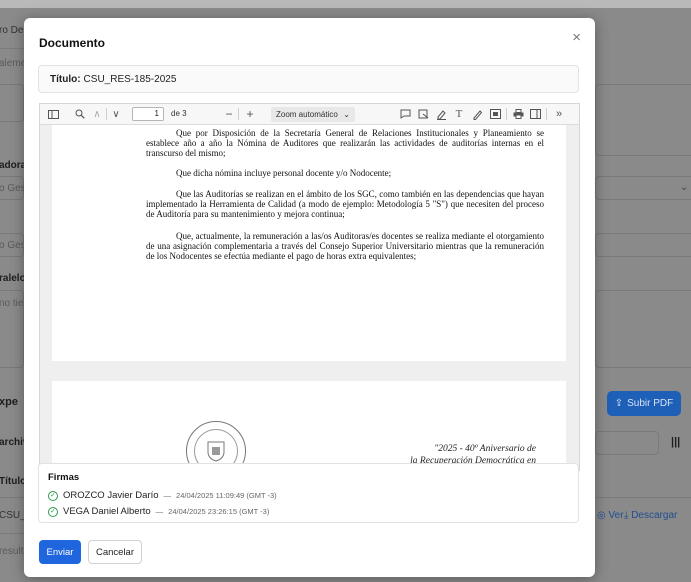  I want to click on comment-icon, so click(405, 114).